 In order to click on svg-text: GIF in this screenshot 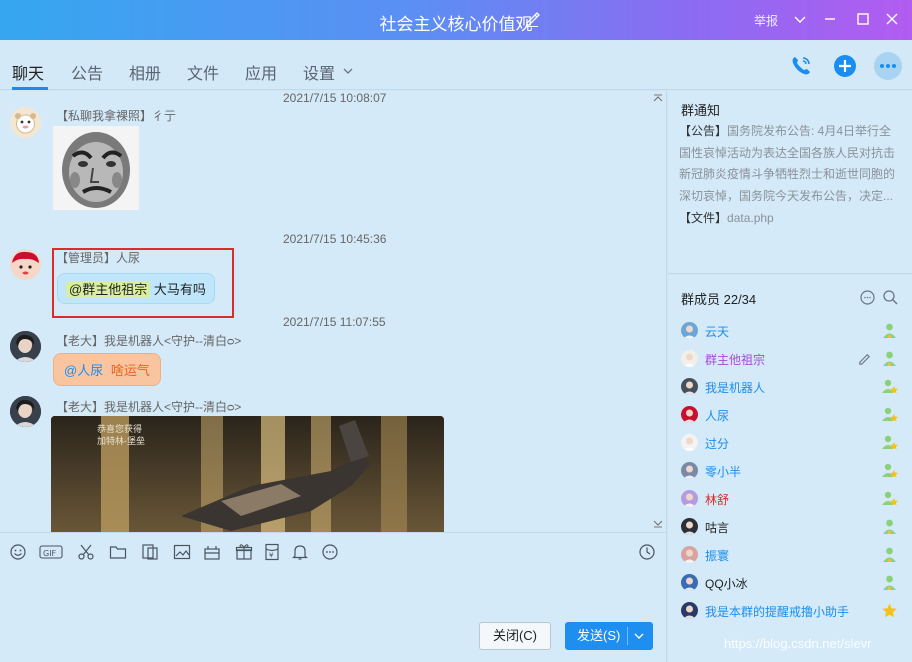, I will do `click(50, 553)`.